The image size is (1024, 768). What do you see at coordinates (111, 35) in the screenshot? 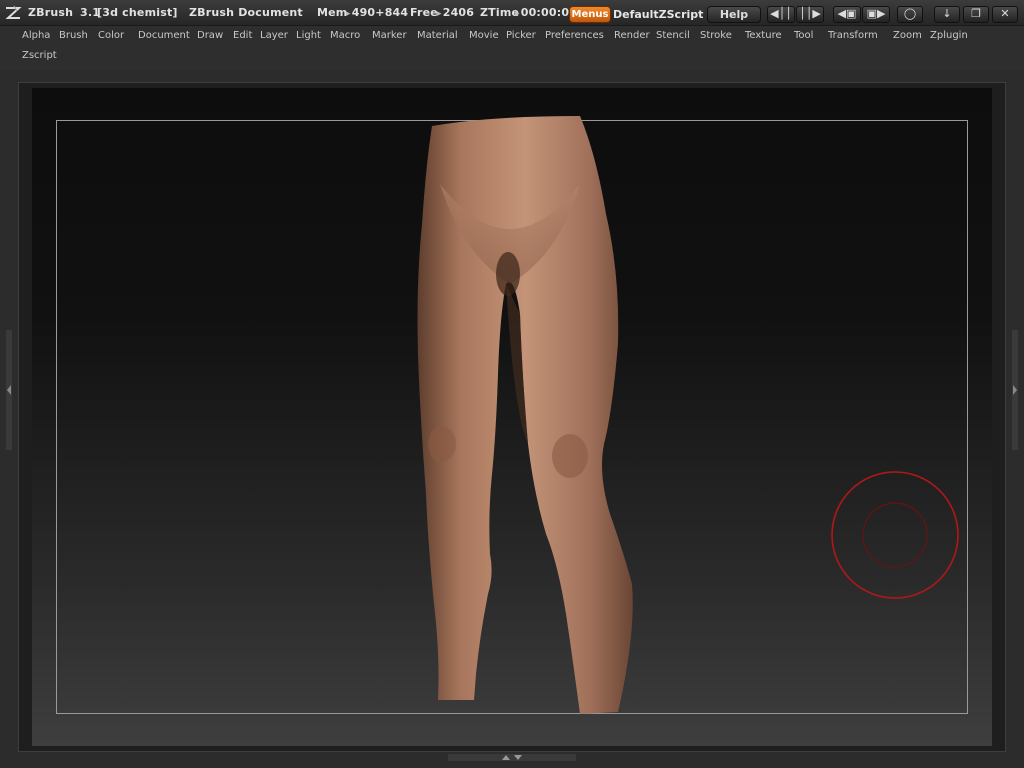
I see `menu-color: Color` at bounding box center [111, 35].